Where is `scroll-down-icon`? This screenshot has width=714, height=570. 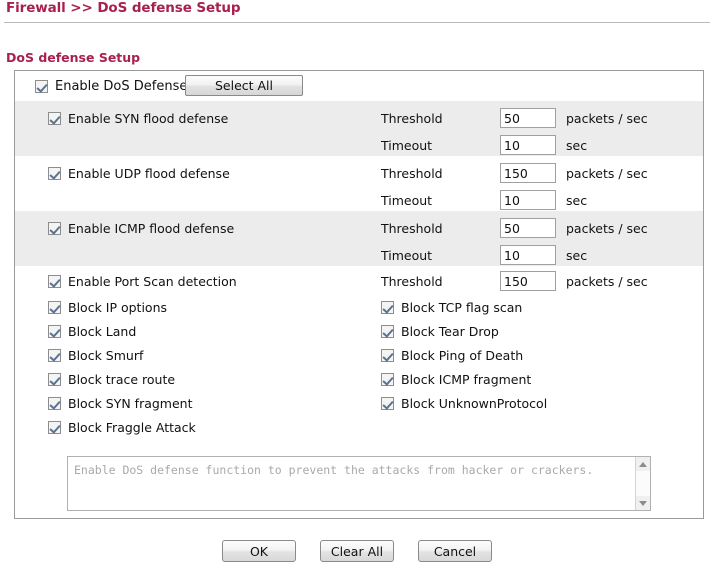
scroll-down-icon is located at coordinates (643, 503).